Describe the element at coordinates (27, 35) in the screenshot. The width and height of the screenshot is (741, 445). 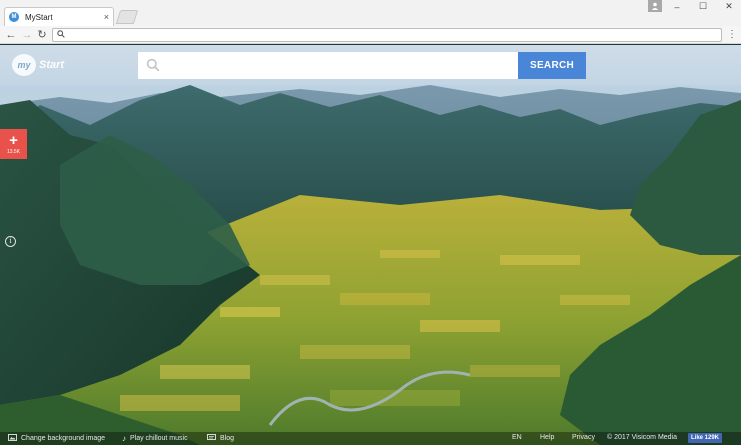
I see `forward-button: →` at that location.